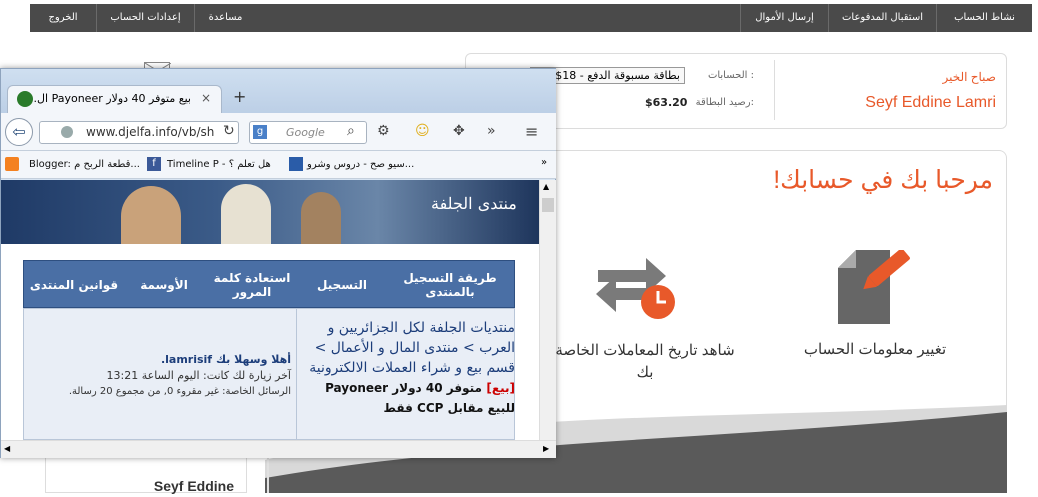 The image size is (1038, 497). I want to click on balance-value: $63.20, so click(666, 102).